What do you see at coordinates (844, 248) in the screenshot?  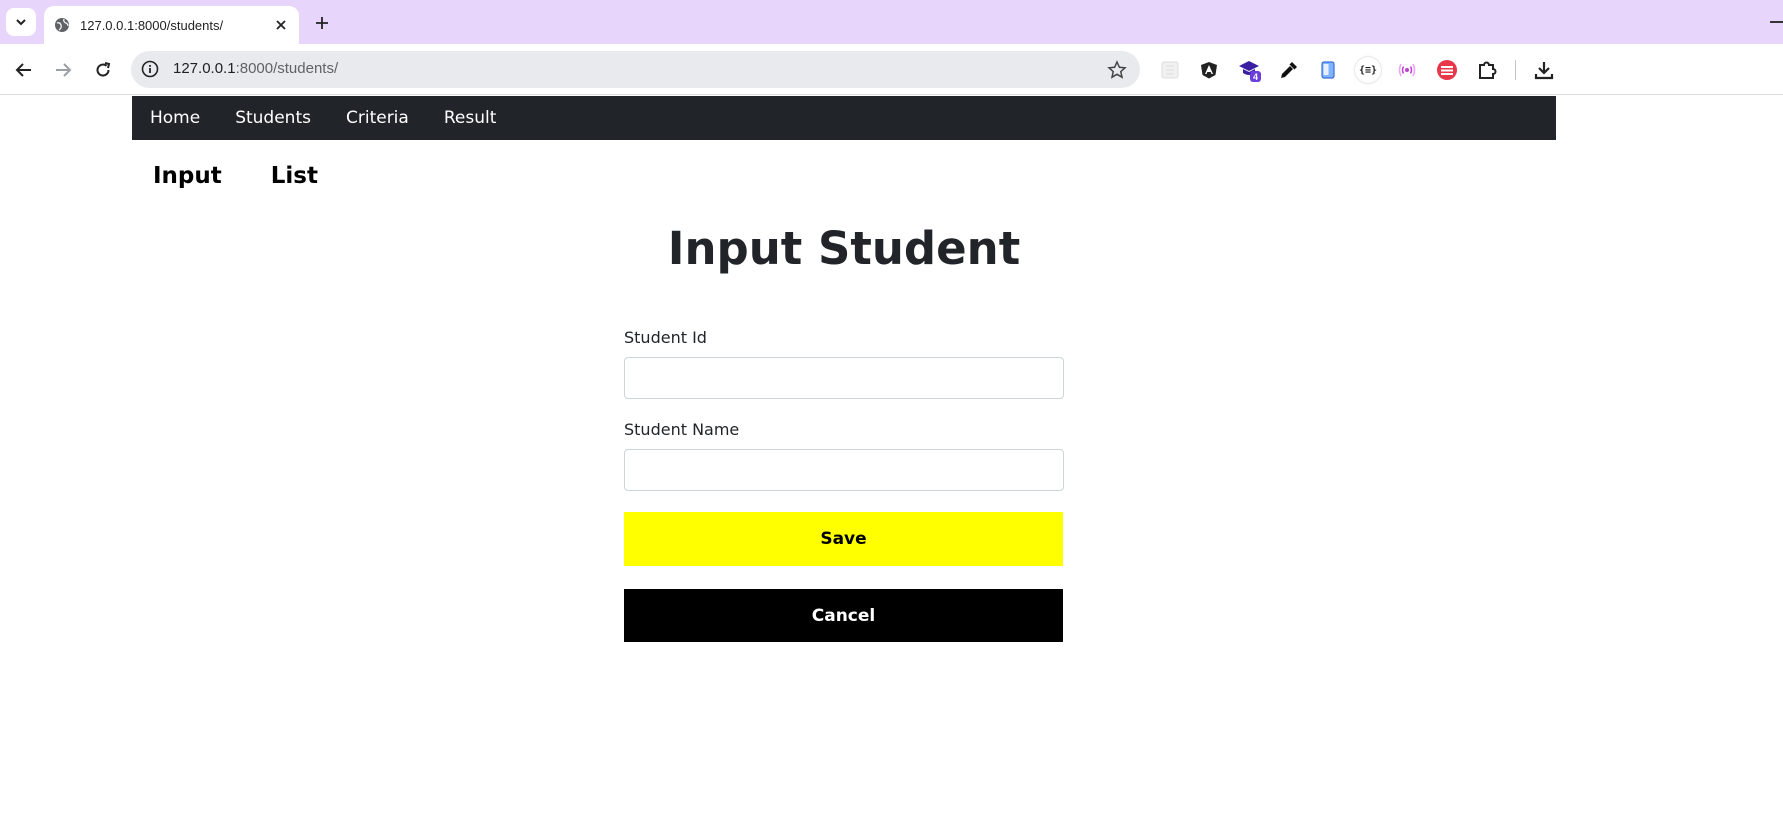 I see `page-title: Input Student` at bounding box center [844, 248].